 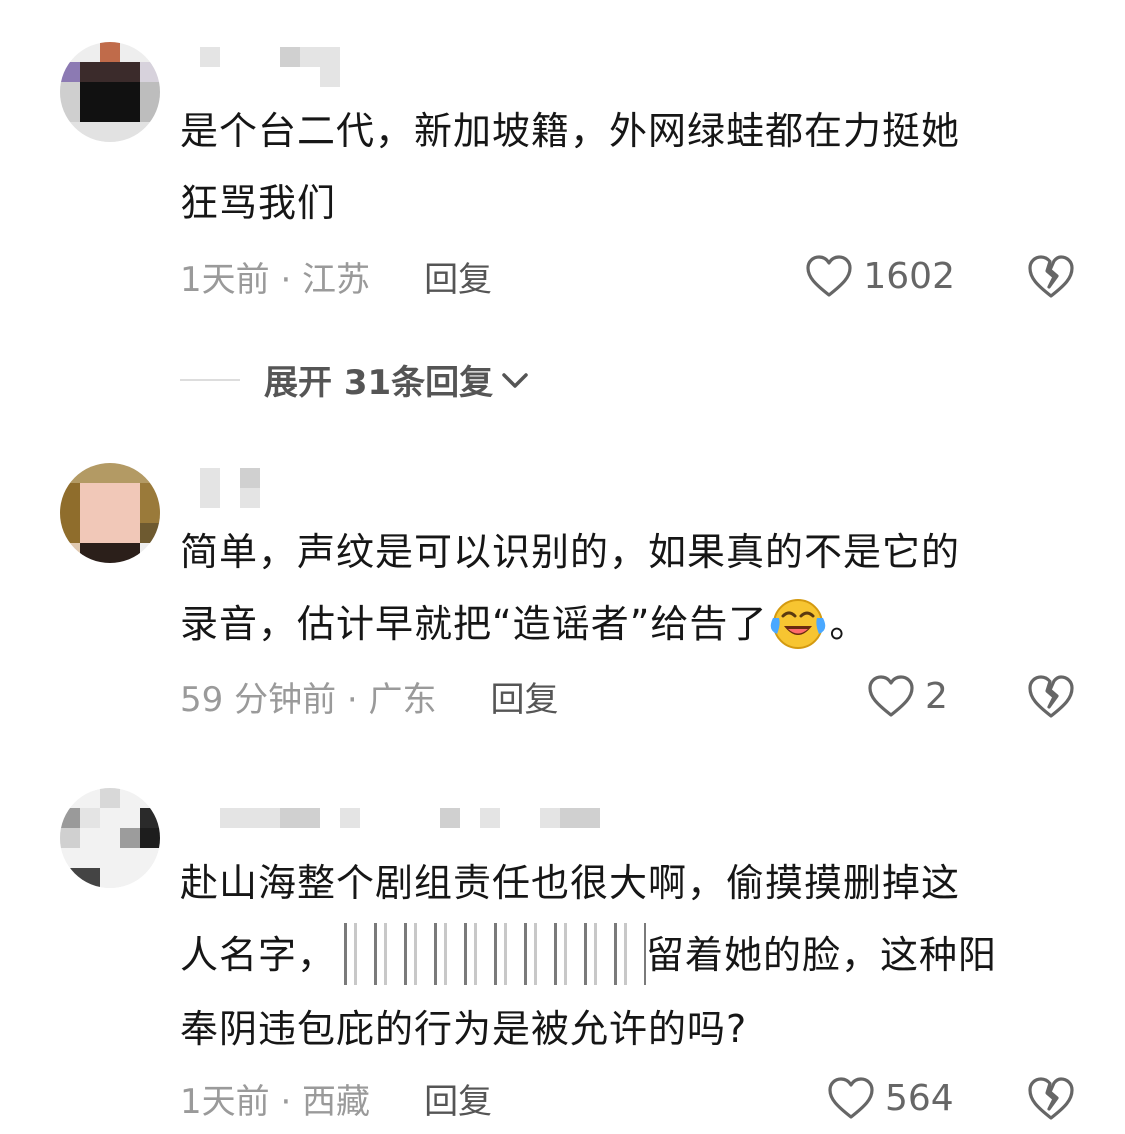 What do you see at coordinates (379, 383) in the screenshot?
I see `expand-replies-label: 展开 31条回复` at bounding box center [379, 383].